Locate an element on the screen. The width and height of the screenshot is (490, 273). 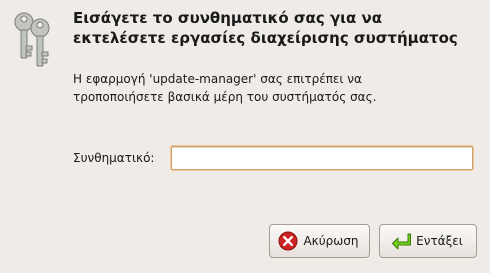
ok-icon is located at coordinates (402, 241).